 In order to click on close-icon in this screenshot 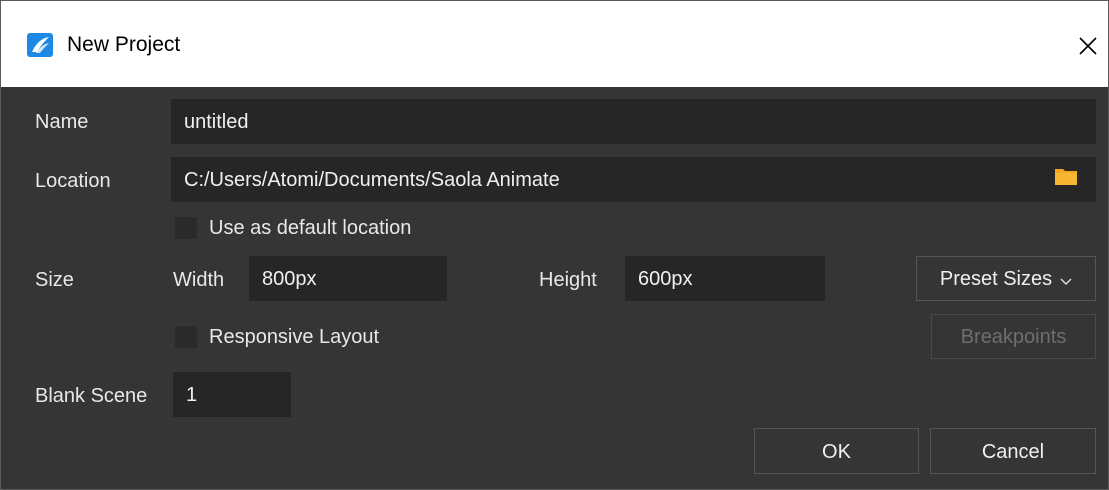, I will do `click(1088, 46)`.